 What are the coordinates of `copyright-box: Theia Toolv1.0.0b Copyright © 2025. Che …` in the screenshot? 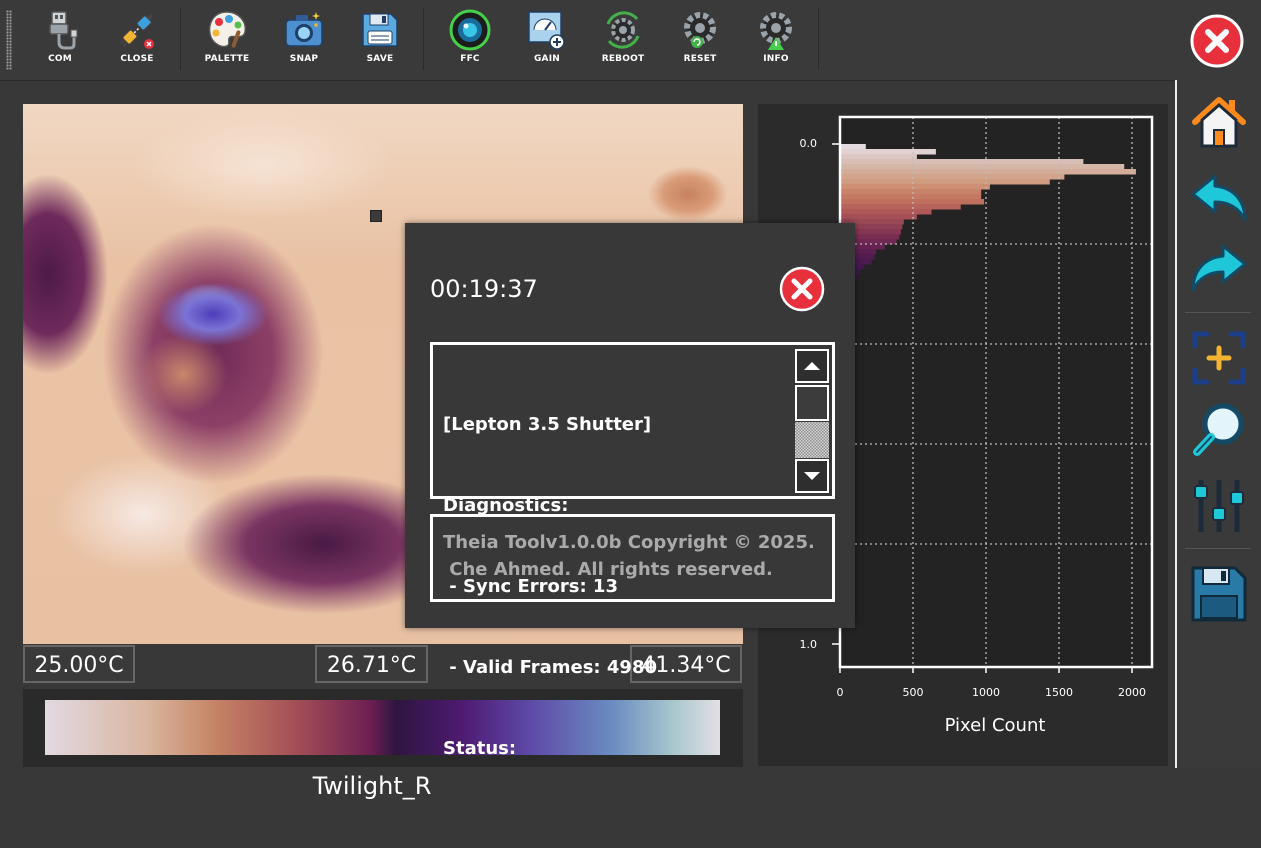 It's located at (632, 558).